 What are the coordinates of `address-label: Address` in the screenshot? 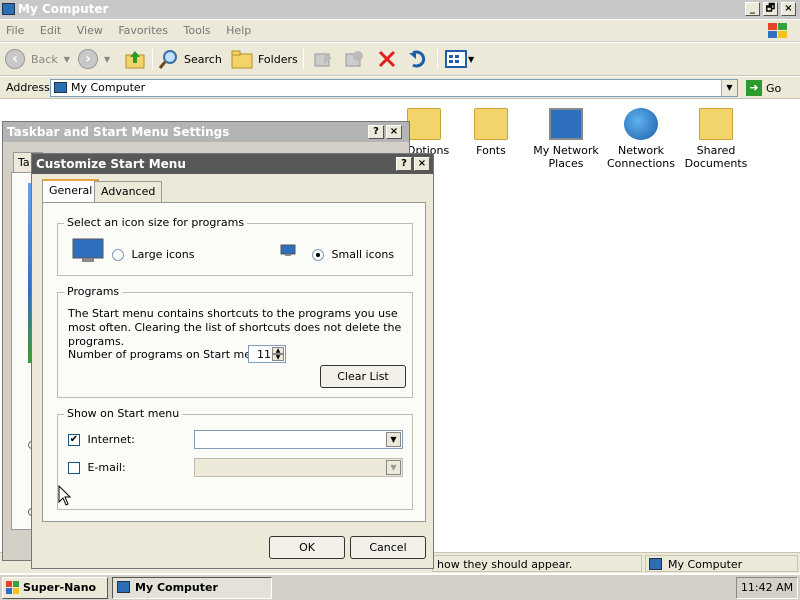 It's located at (28, 87).